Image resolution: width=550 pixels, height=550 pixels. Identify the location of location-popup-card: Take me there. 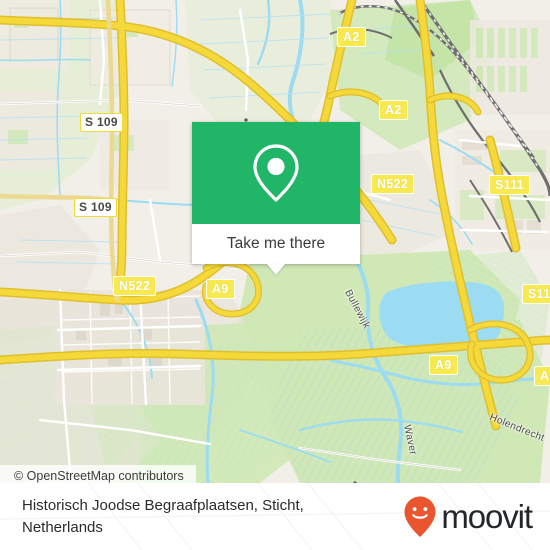
(276, 198).